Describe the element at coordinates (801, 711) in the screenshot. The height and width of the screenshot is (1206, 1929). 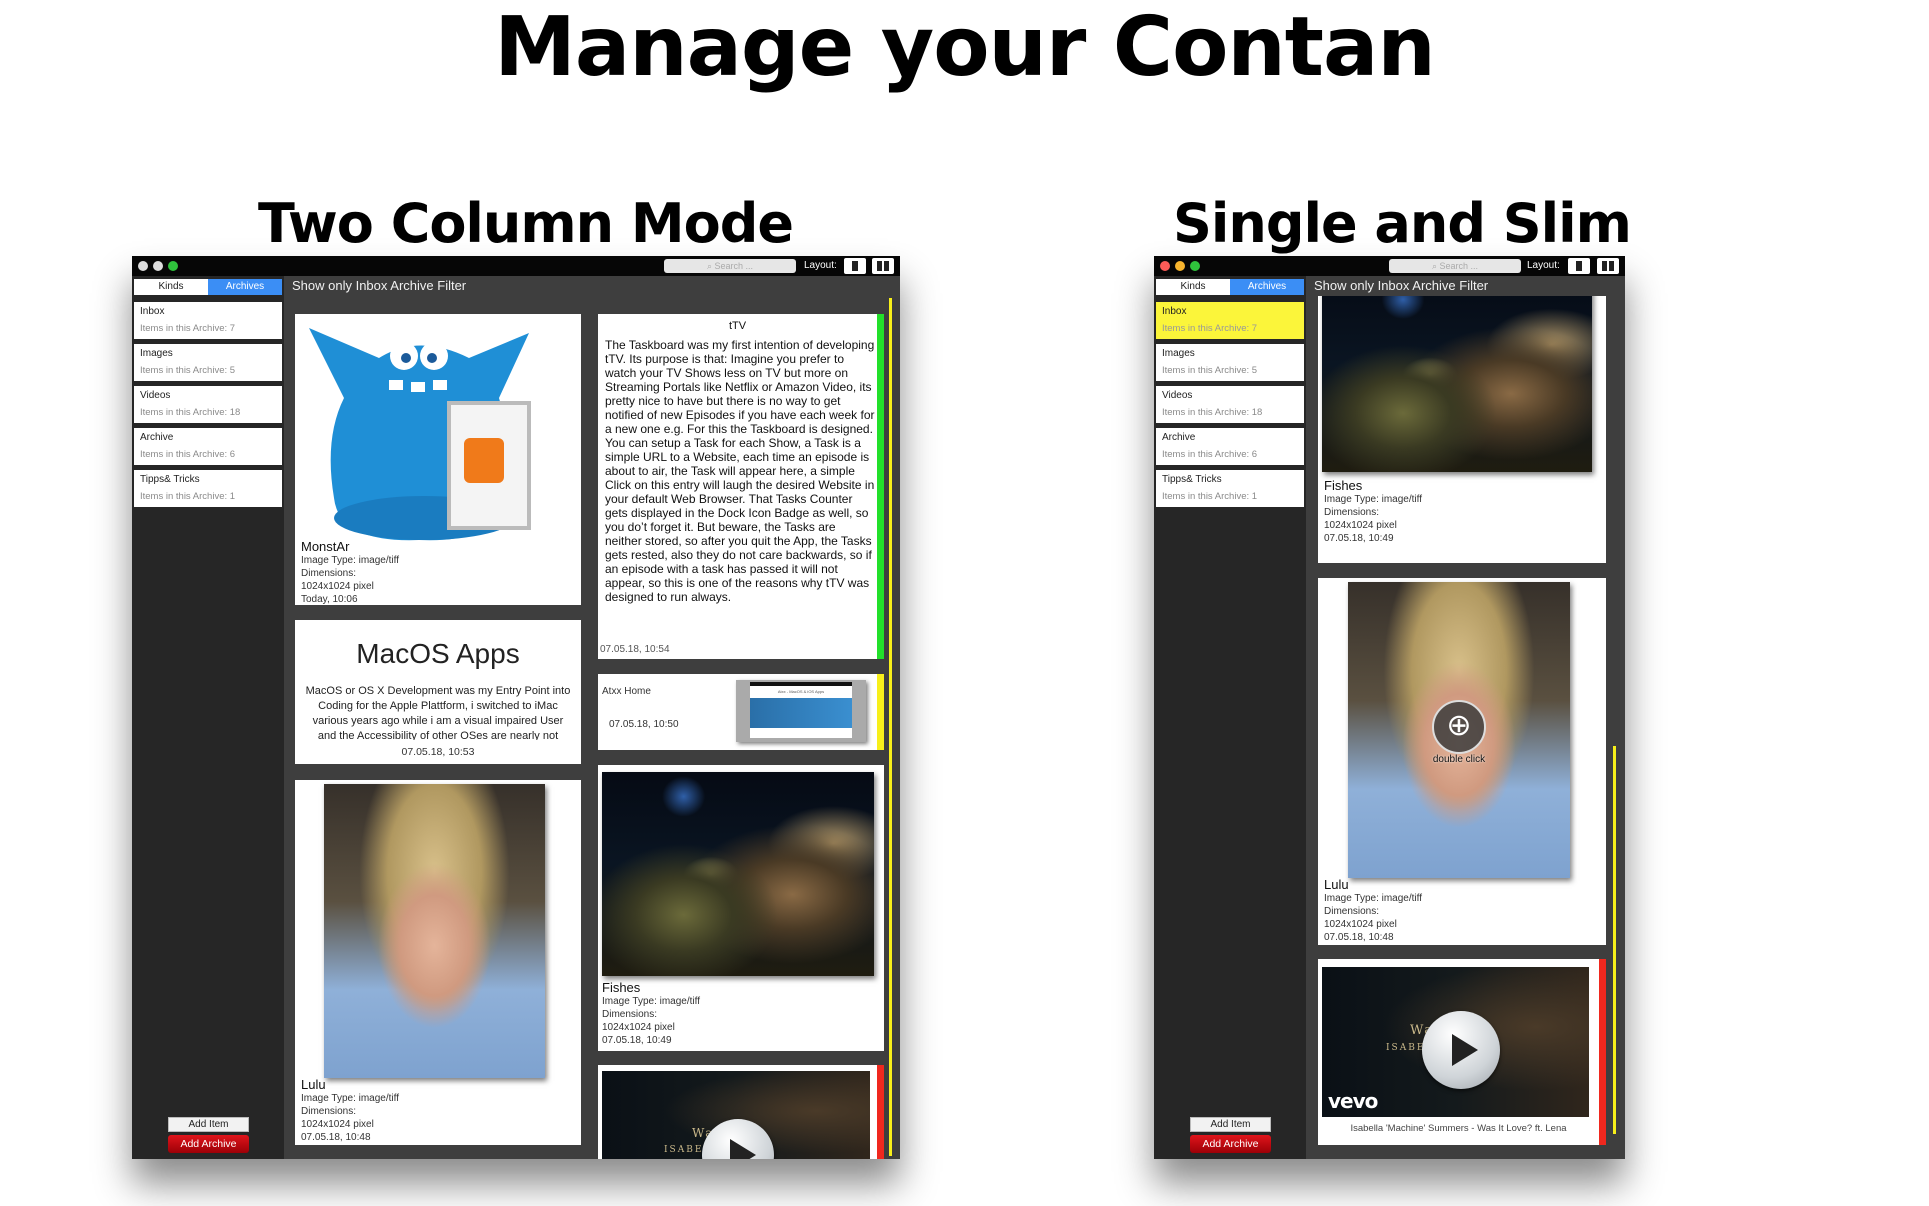
I see `website-thumbnail: Atxx - MacOS & iOS Apps` at that location.